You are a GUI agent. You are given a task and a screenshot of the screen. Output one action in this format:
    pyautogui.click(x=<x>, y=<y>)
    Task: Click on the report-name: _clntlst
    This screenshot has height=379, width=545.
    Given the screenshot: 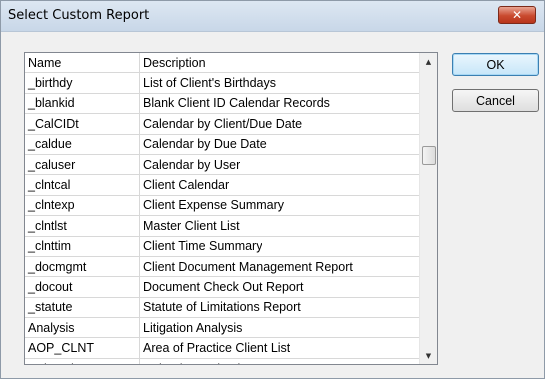 What is the action you would take?
    pyautogui.click(x=82, y=226)
    